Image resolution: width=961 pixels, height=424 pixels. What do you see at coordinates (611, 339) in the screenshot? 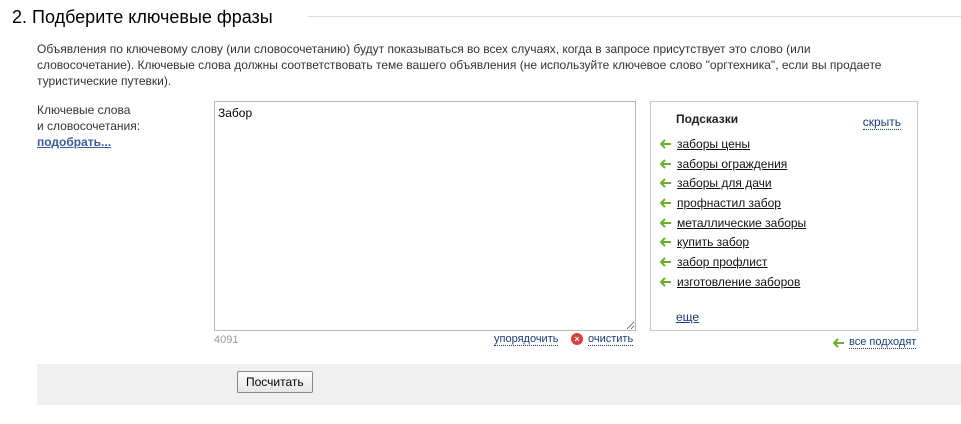
I see `clear-link: очистить` at bounding box center [611, 339].